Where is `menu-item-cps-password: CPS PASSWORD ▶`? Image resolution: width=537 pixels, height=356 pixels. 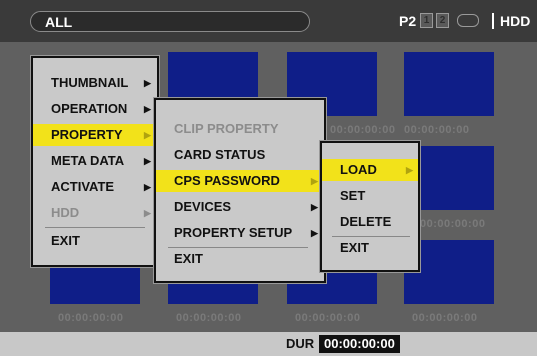
menu-item-cps-password: CPS PASSWORD ▶ is located at coordinates (240, 181).